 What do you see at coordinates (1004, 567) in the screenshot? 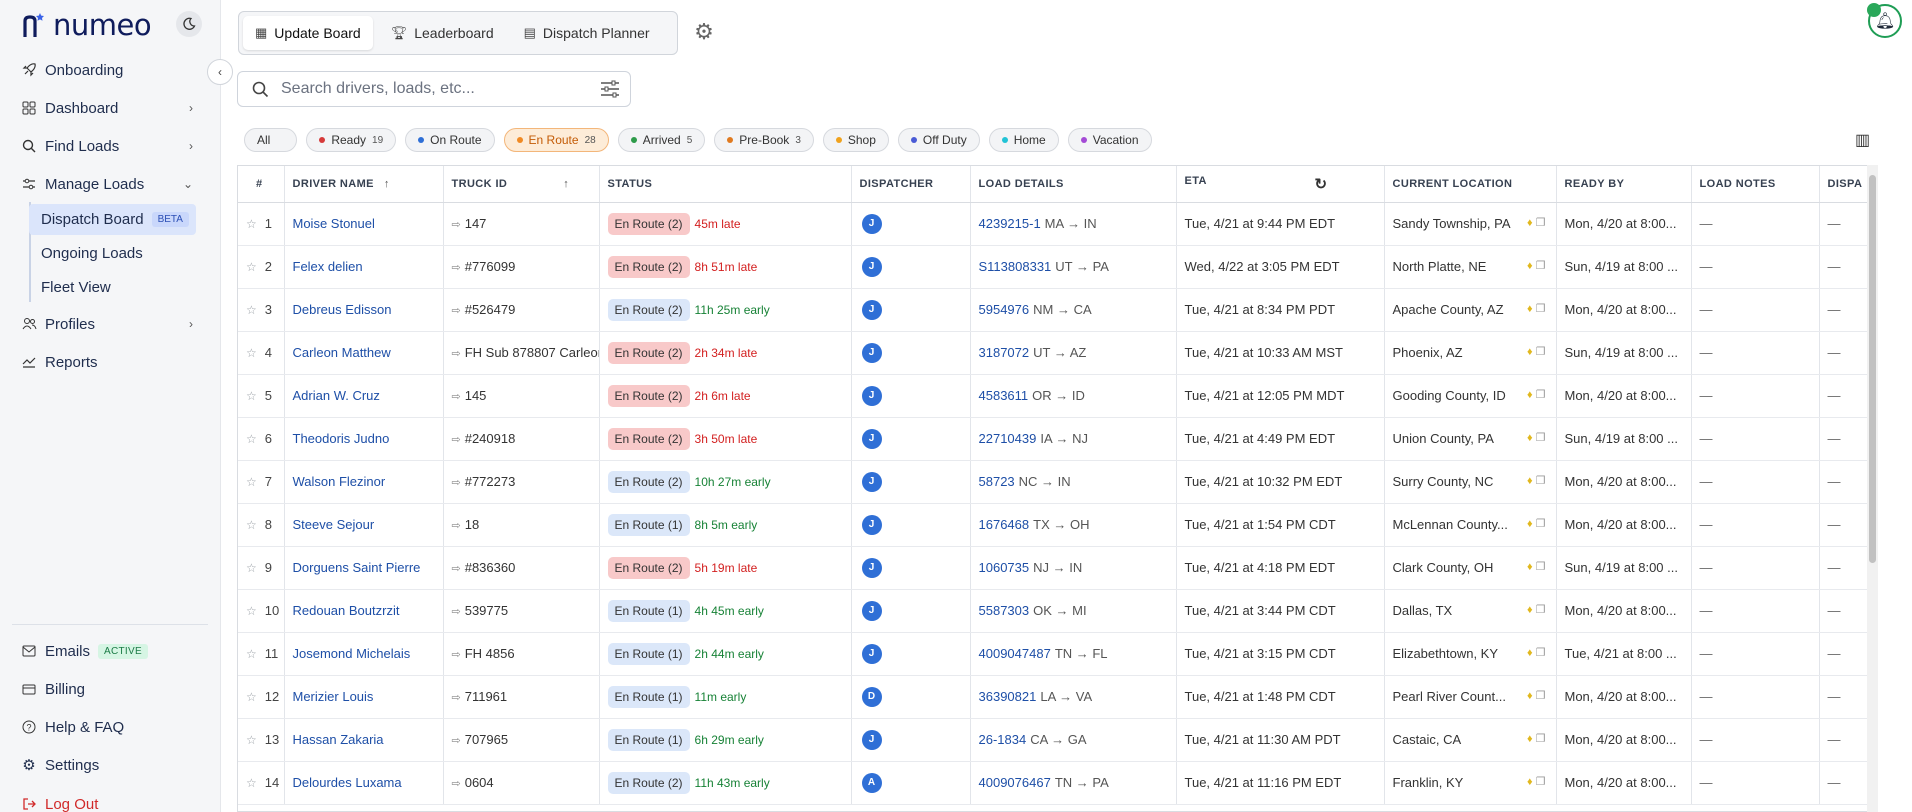
I see `load-id-link: 1060735` at bounding box center [1004, 567].